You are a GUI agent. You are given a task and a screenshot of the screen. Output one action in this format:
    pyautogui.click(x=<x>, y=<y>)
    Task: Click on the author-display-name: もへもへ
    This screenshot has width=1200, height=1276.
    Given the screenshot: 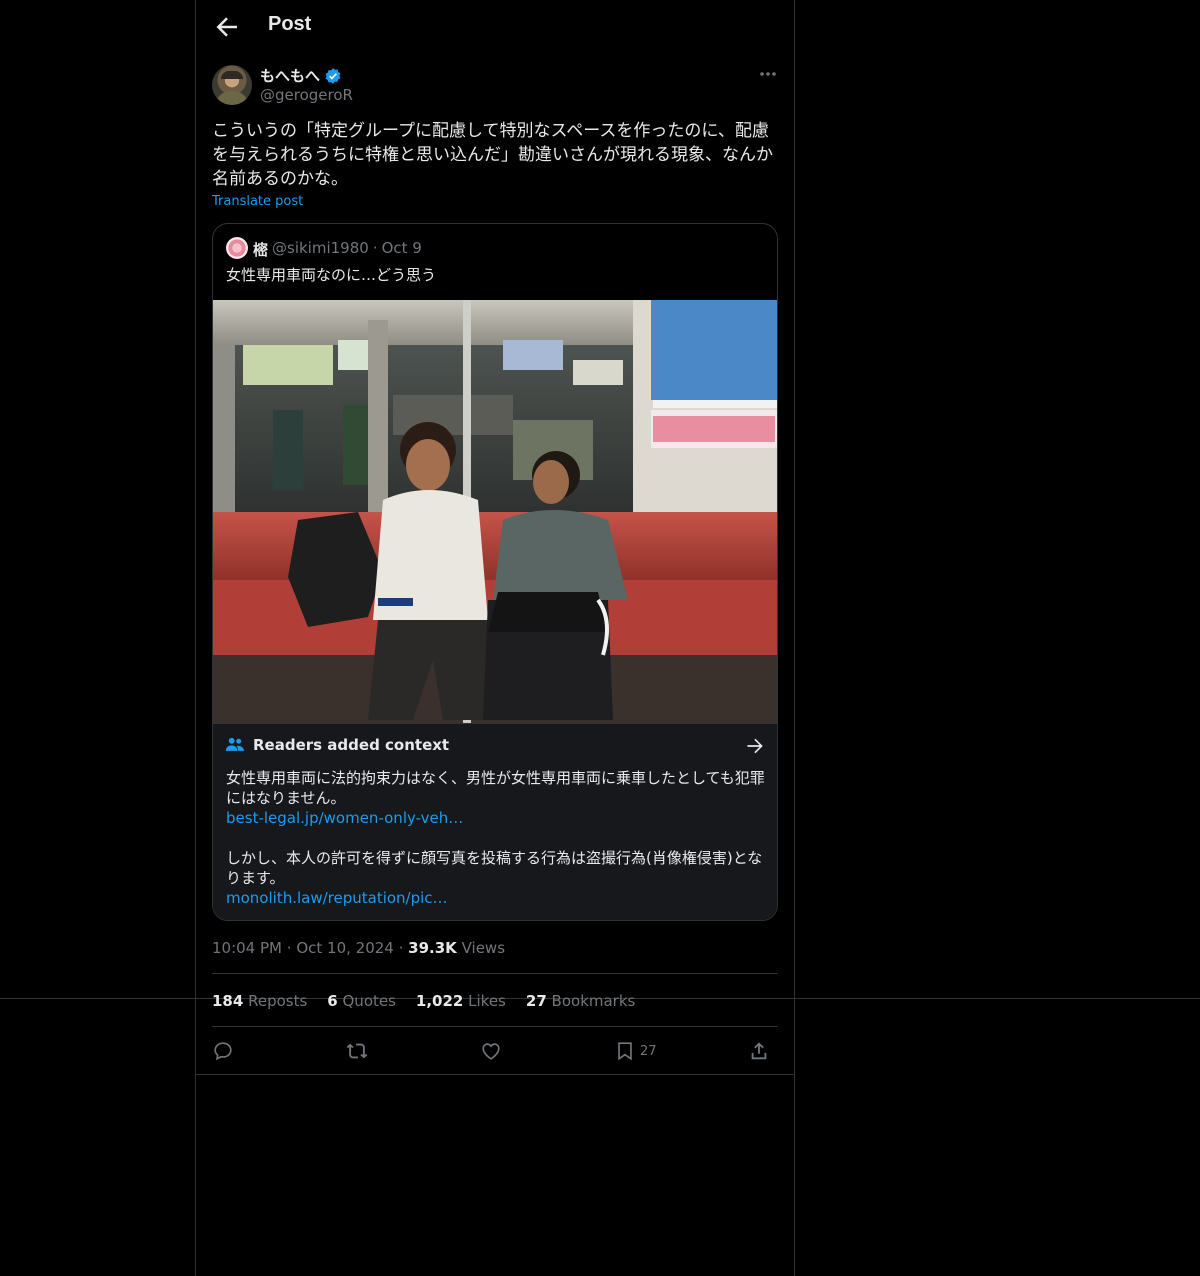 What is the action you would take?
    pyautogui.click(x=290, y=75)
    